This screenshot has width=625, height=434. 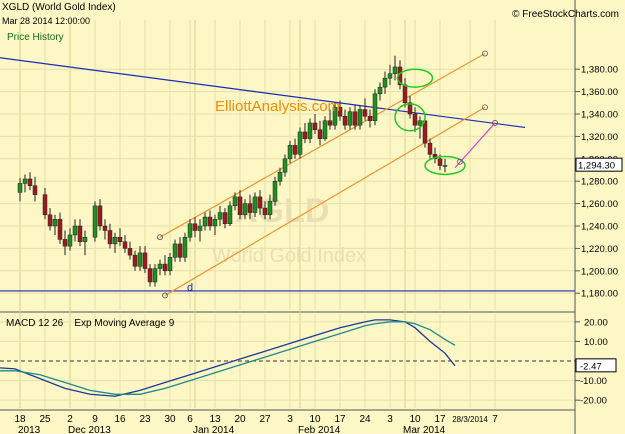 What do you see at coordinates (95, 419) in the screenshot?
I see `x-tick-label: 9` at bounding box center [95, 419].